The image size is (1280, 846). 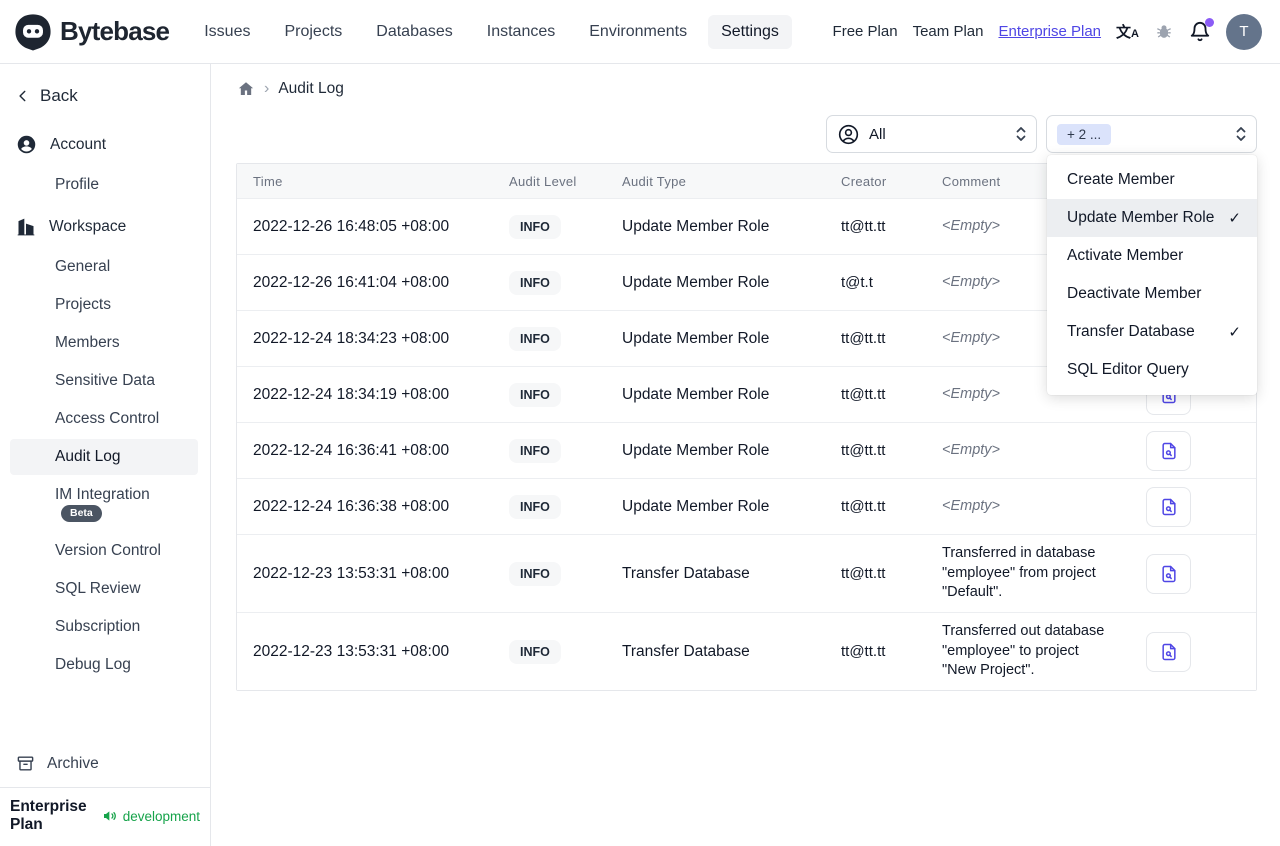 What do you see at coordinates (1234, 332) in the screenshot?
I see `check-icon: ✓` at bounding box center [1234, 332].